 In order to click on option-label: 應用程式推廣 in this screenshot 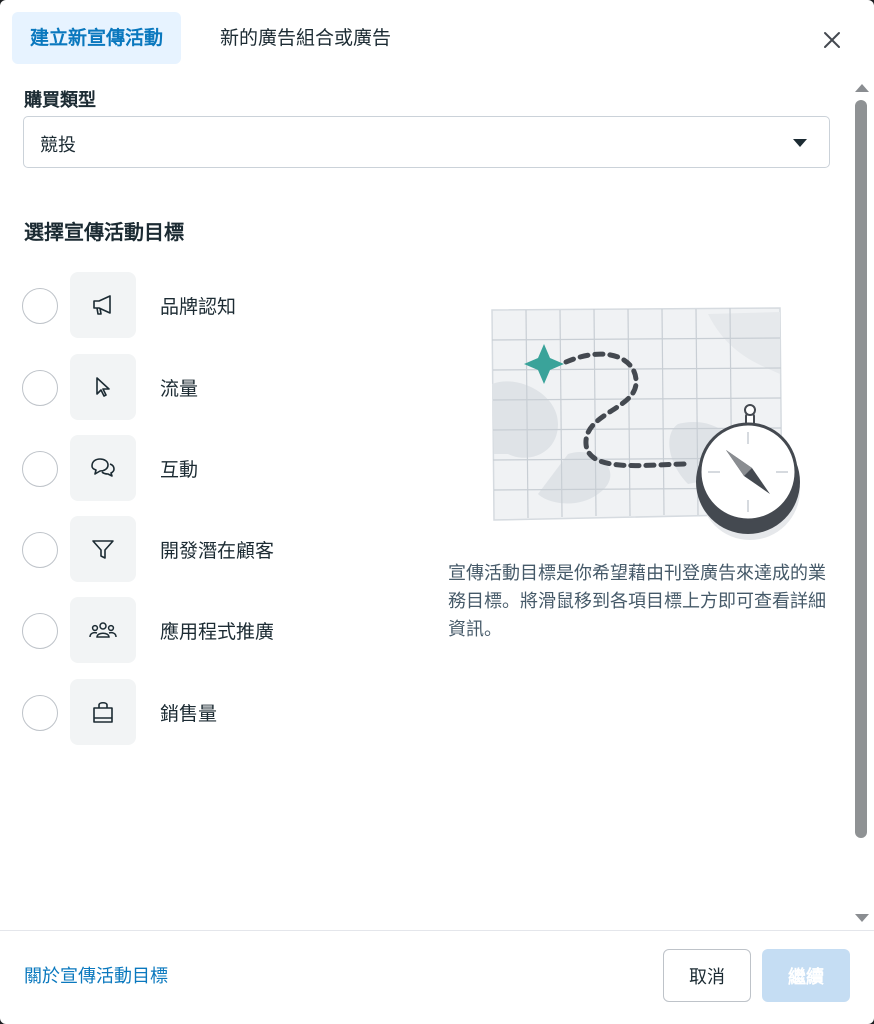, I will do `click(217, 632)`.